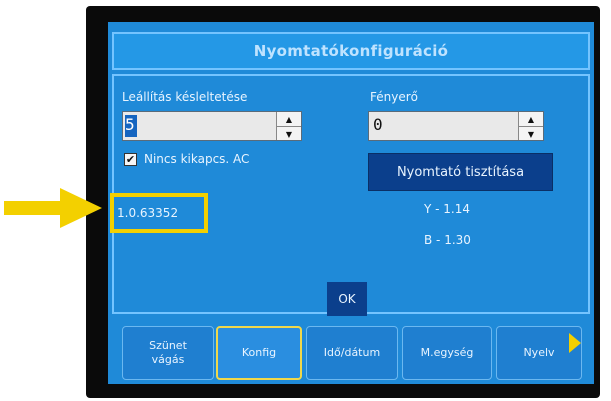 The width and height of the screenshot is (611, 401). Describe the element at coordinates (447, 240) in the screenshot. I see `b-value: B - 1.30` at that location.